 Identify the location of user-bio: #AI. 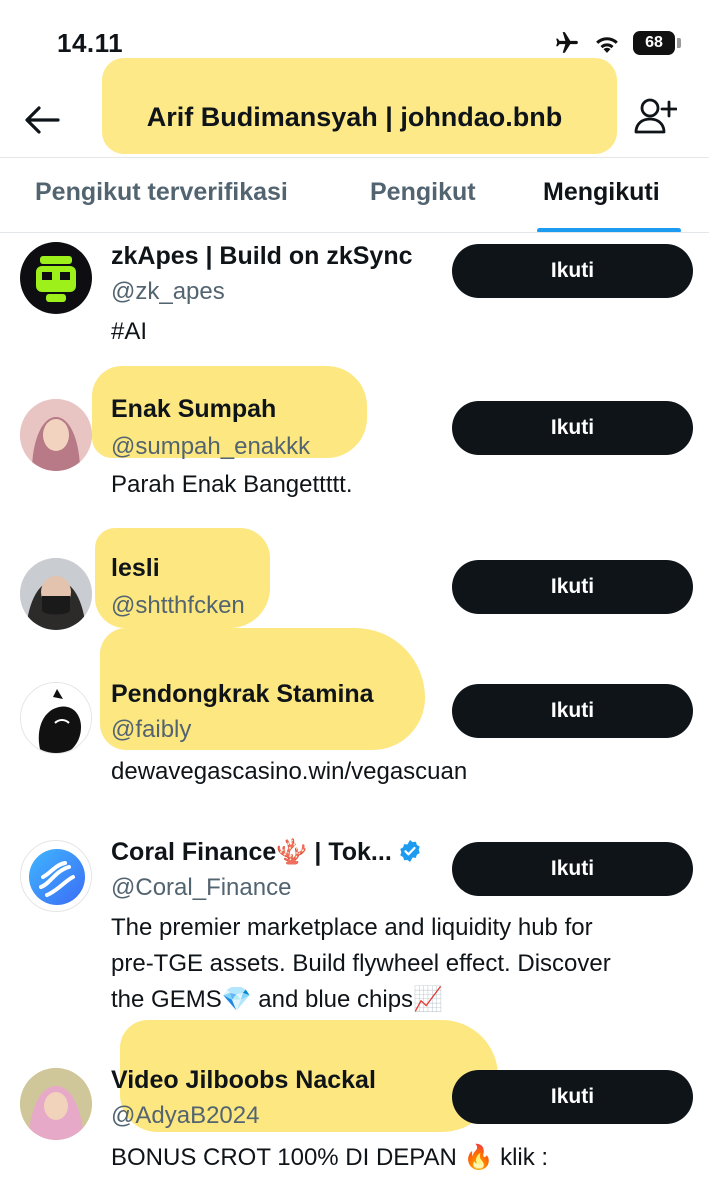
(129, 331).